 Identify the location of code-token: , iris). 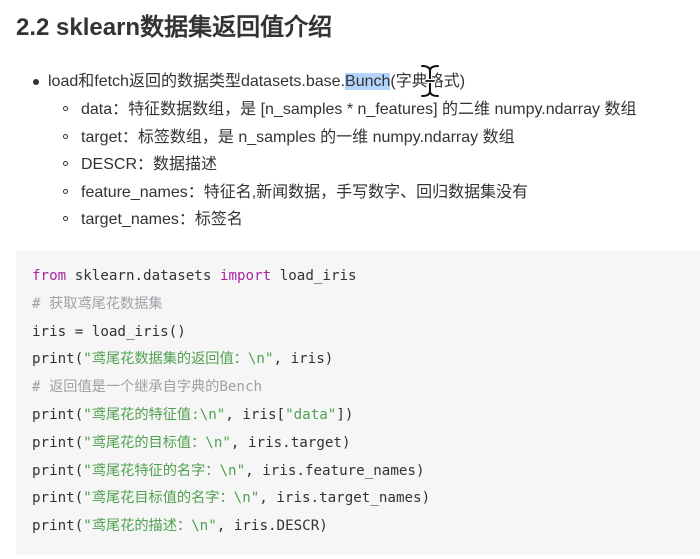
(303, 359).